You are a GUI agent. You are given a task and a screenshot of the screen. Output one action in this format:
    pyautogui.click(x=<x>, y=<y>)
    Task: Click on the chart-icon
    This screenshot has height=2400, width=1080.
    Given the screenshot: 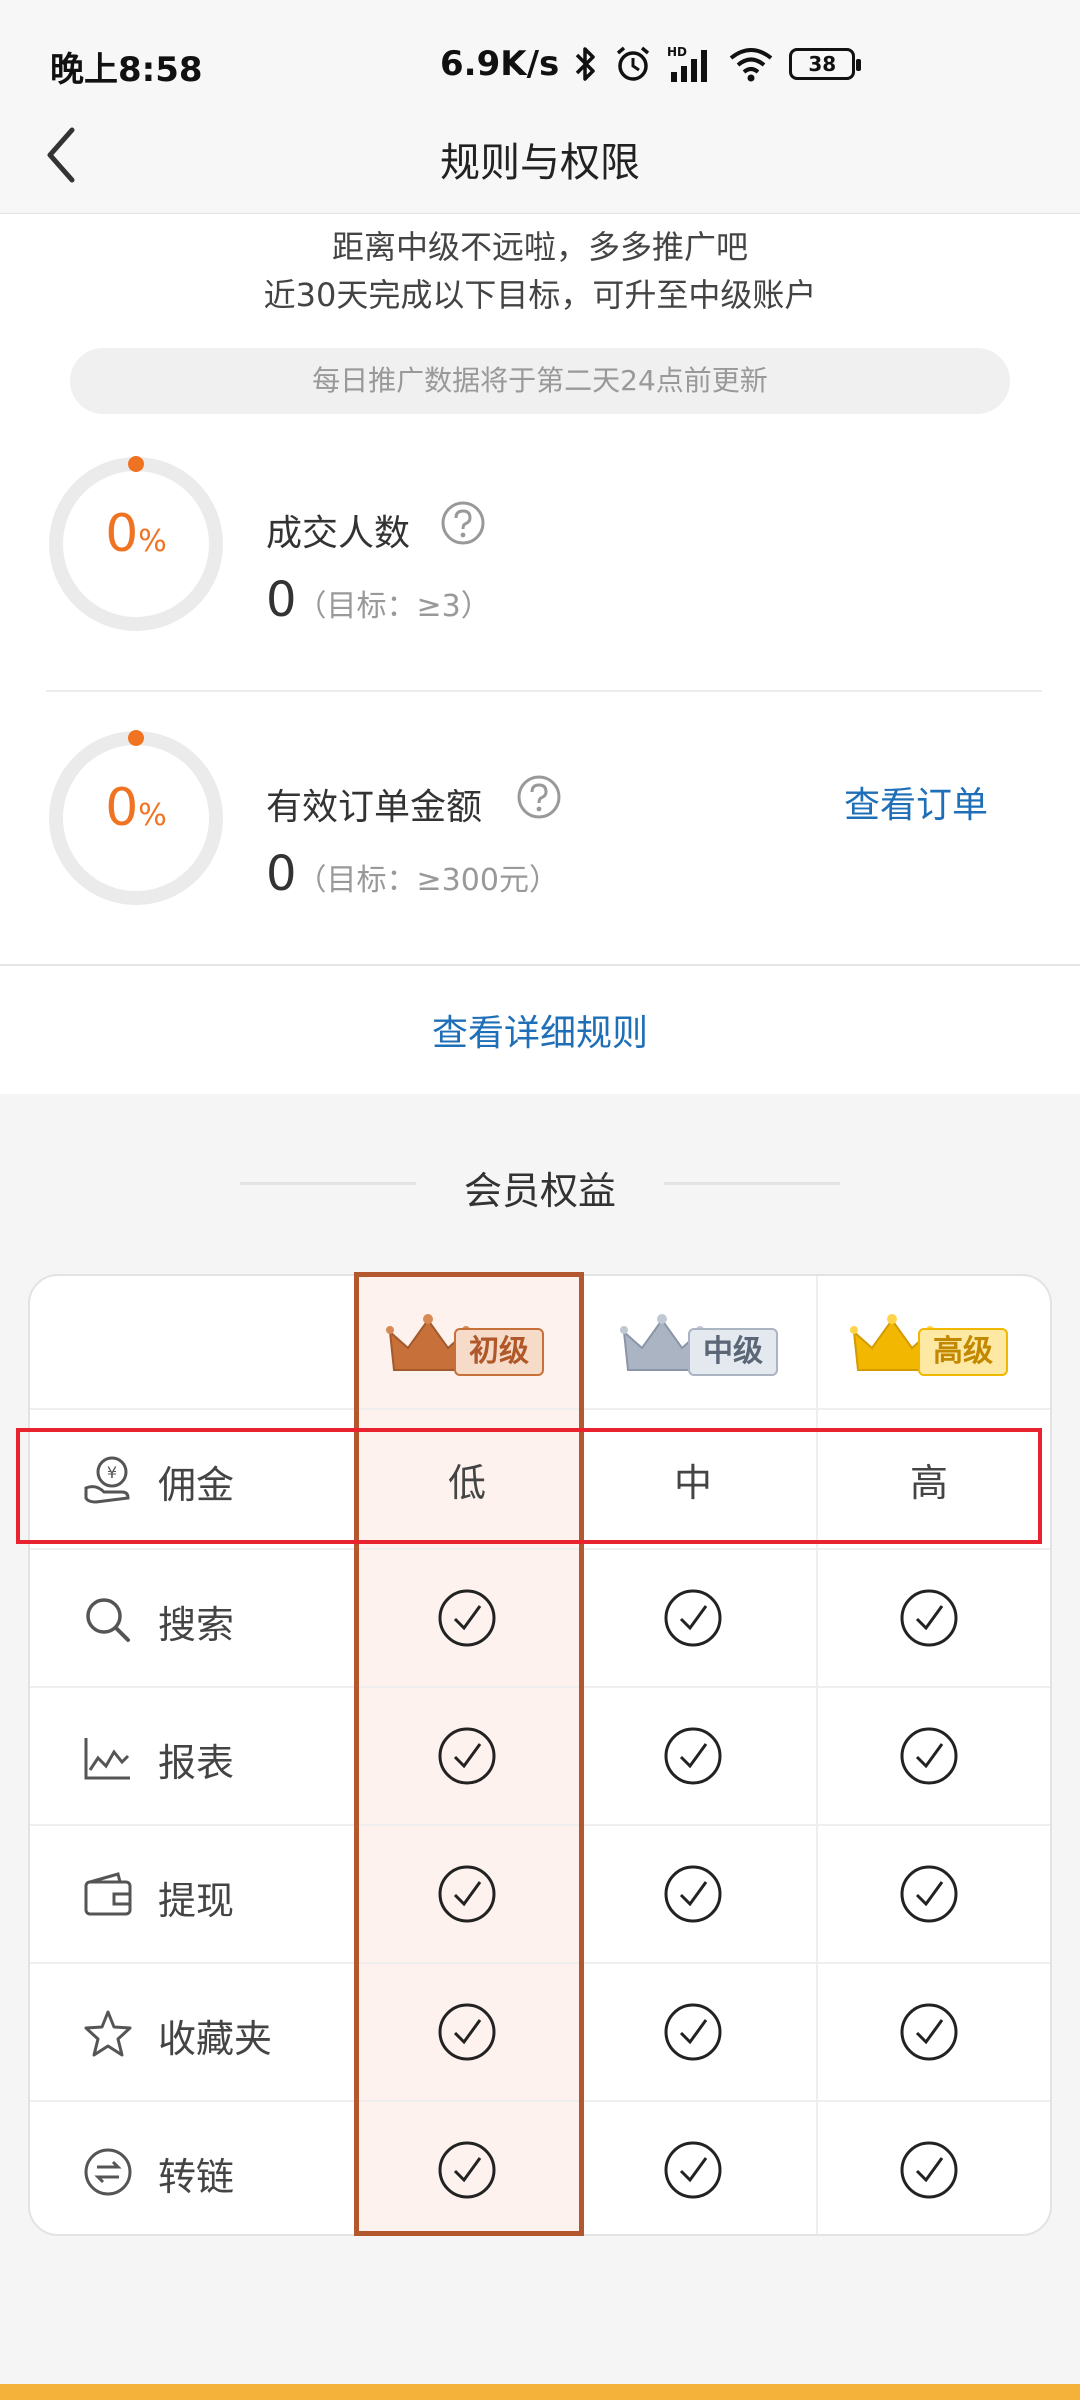 What is the action you would take?
    pyautogui.click(x=107, y=1759)
    